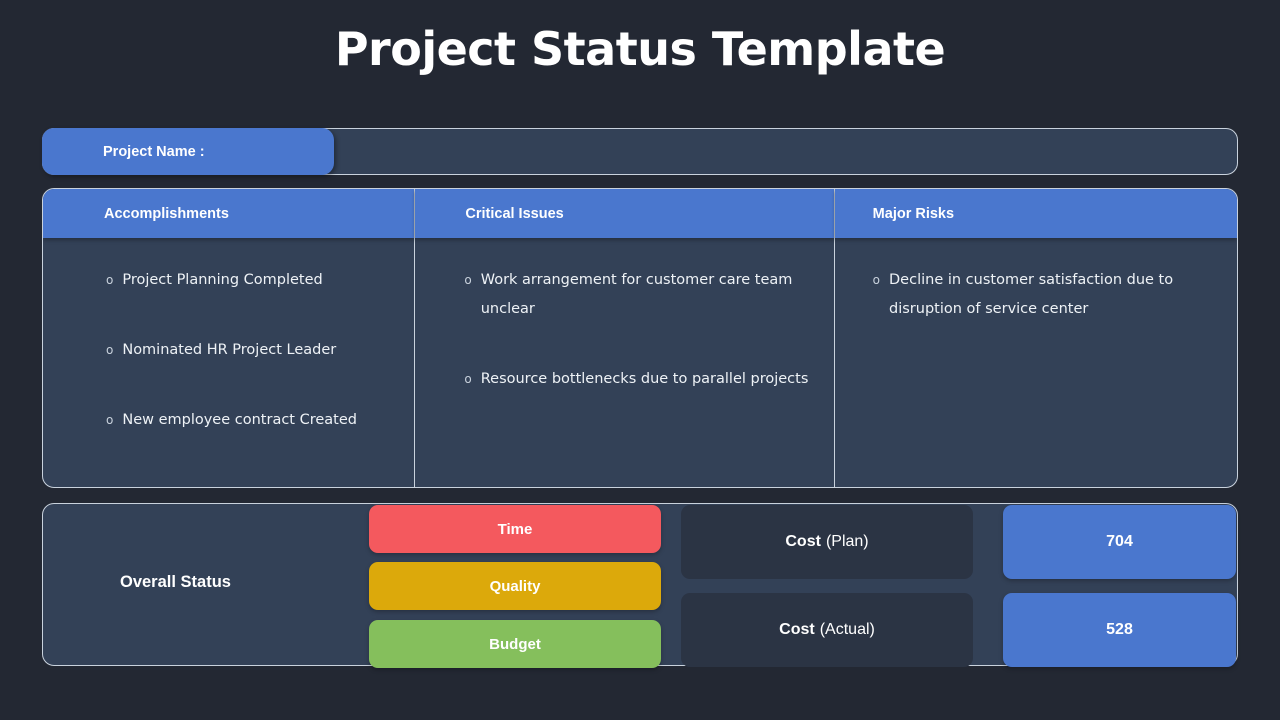 This screenshot has width=1280, height=720. I want to click on cost-plan-label-light: (Plan), so click(847, 541).